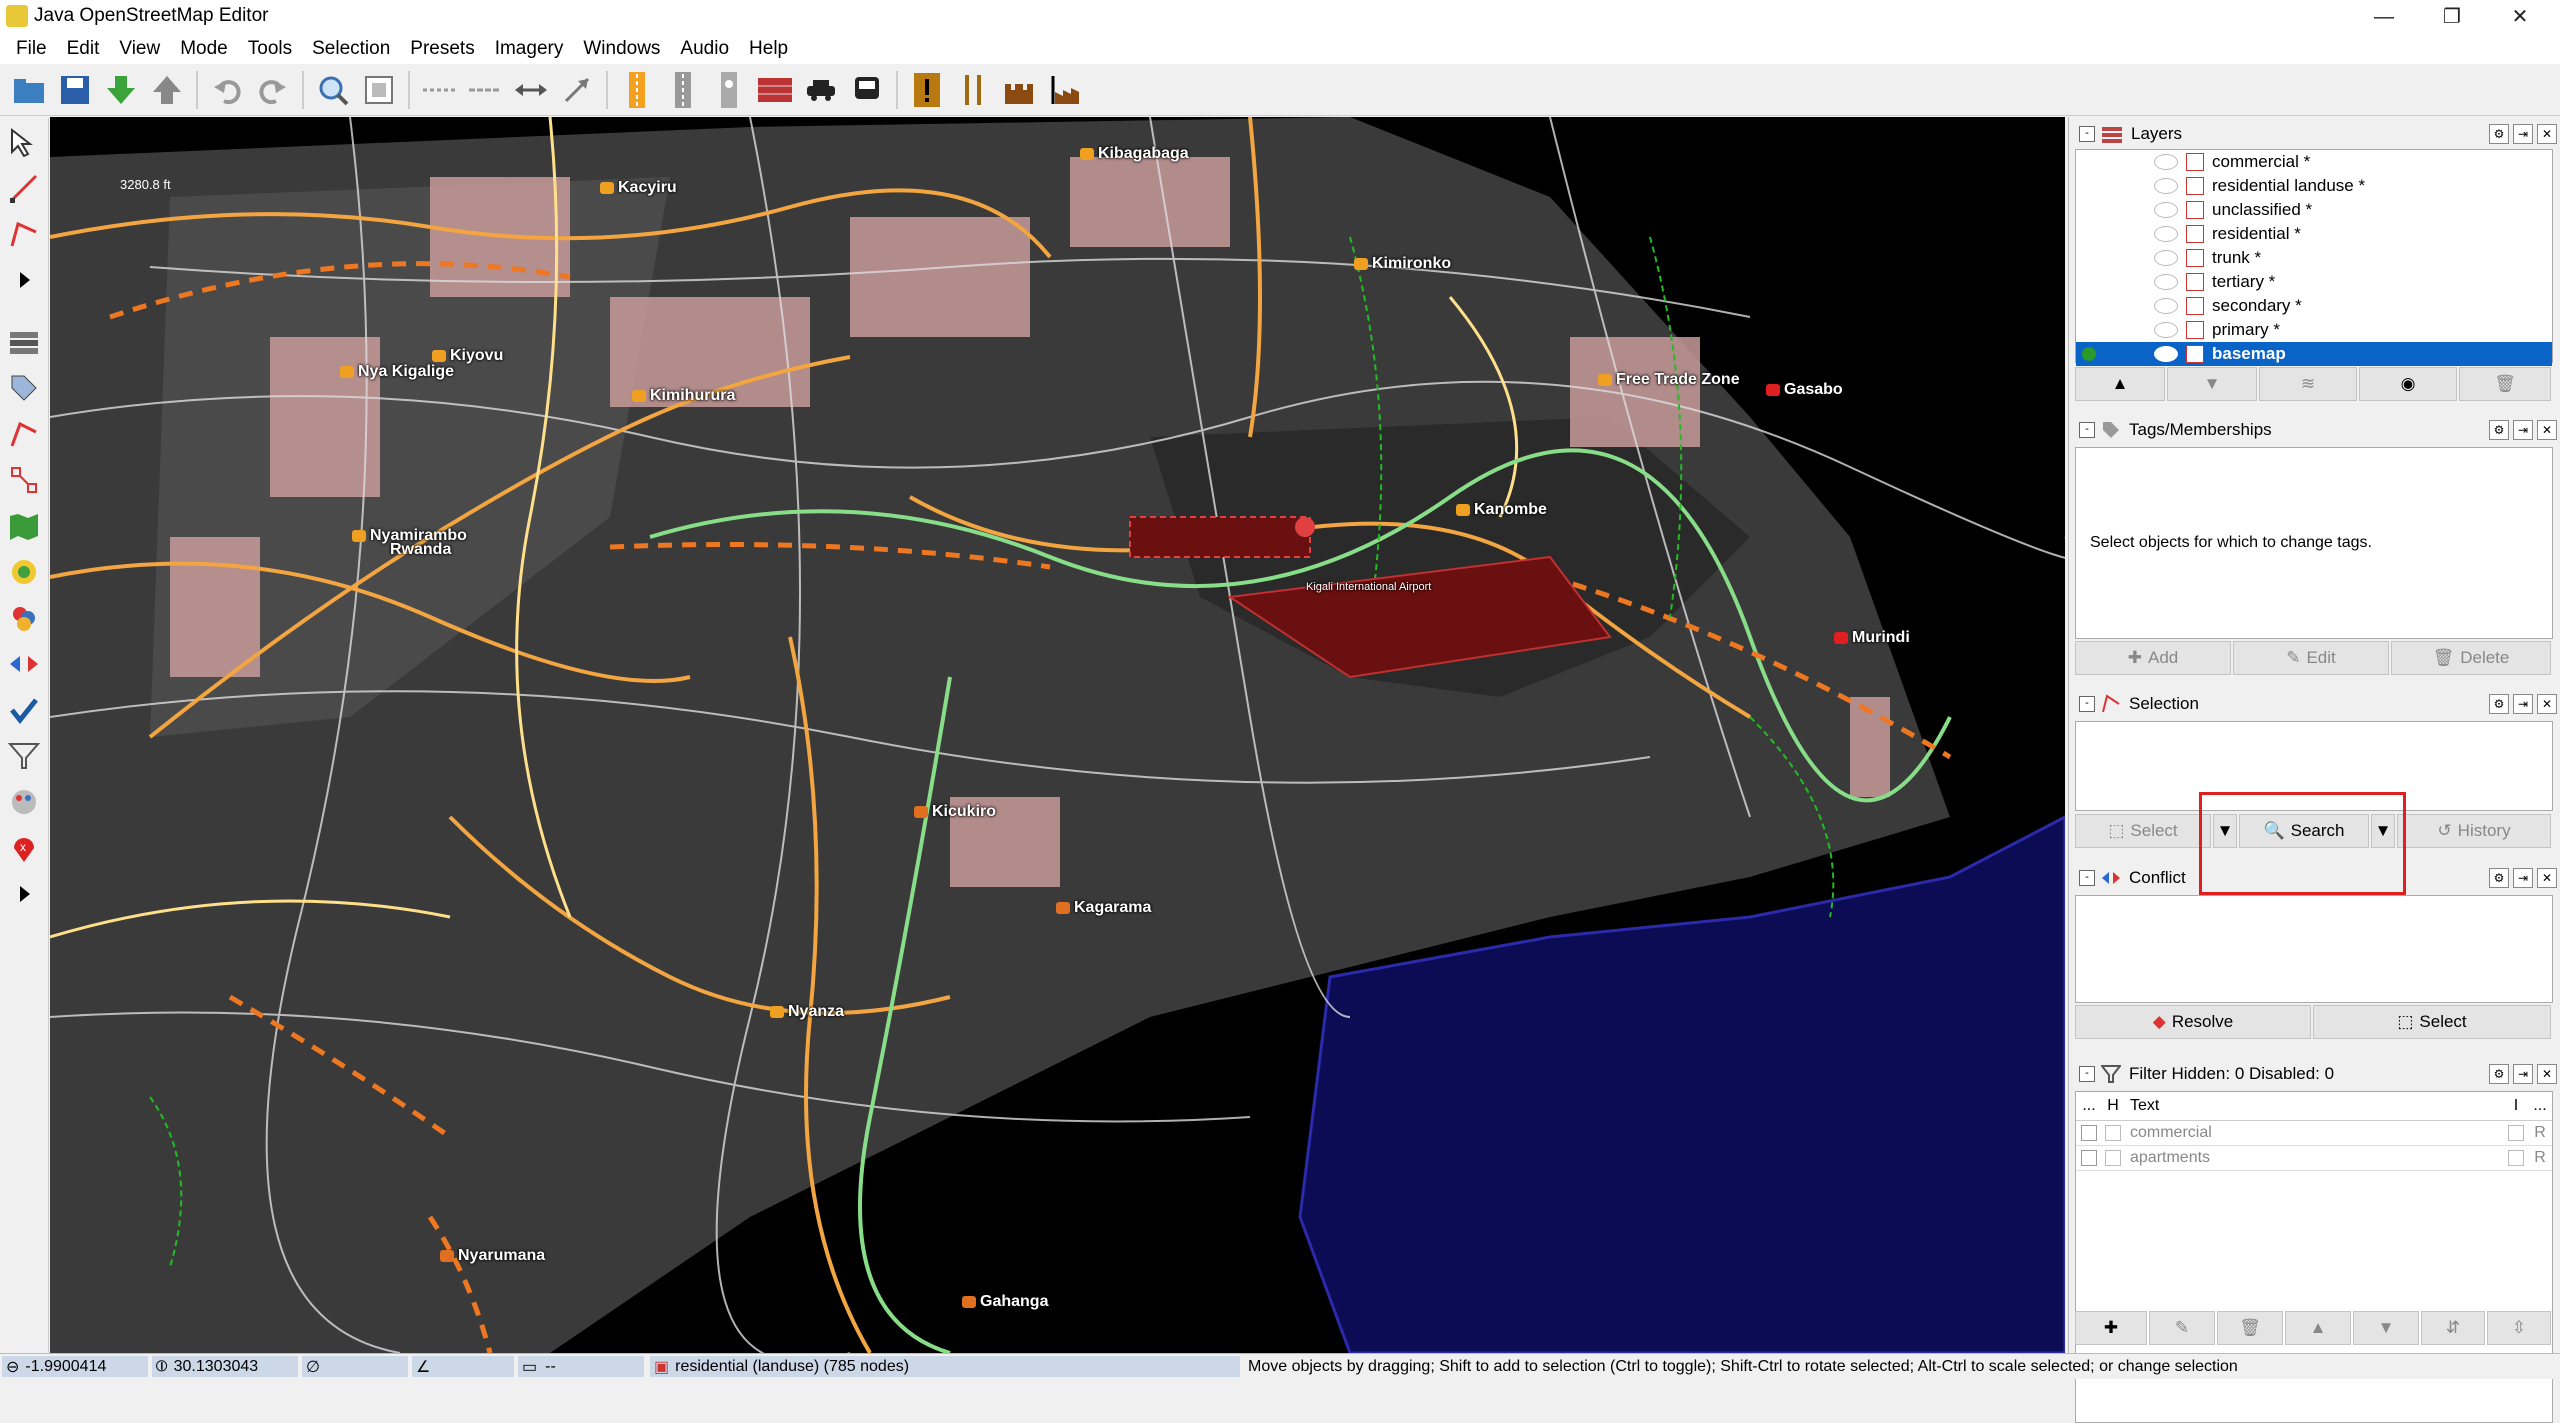 The width and height of the screenshot is (2560, 1423). What do you see at coordinates (2408, 384) in the screenshot?
I see `visibility-icon: ◉` at bounding box center [2408, 384].